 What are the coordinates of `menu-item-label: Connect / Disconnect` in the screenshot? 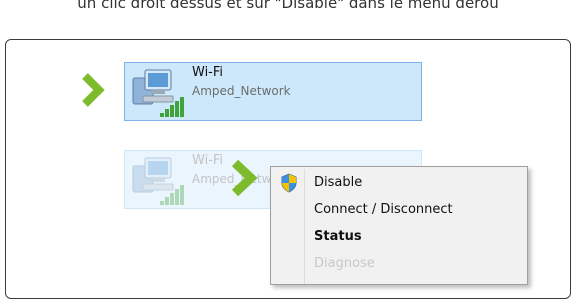 It's located at (383, 209).